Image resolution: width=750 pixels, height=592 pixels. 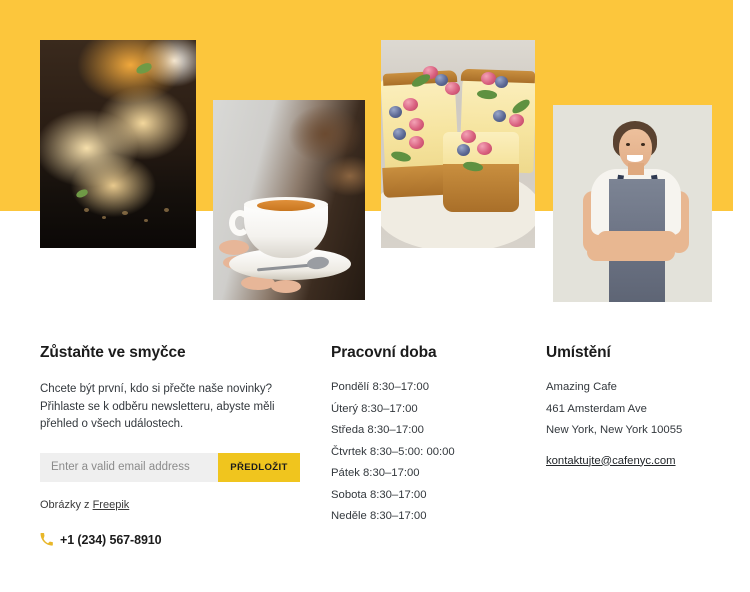 I want to click on coffee-cup-illustration, so click(x=289, y=200).